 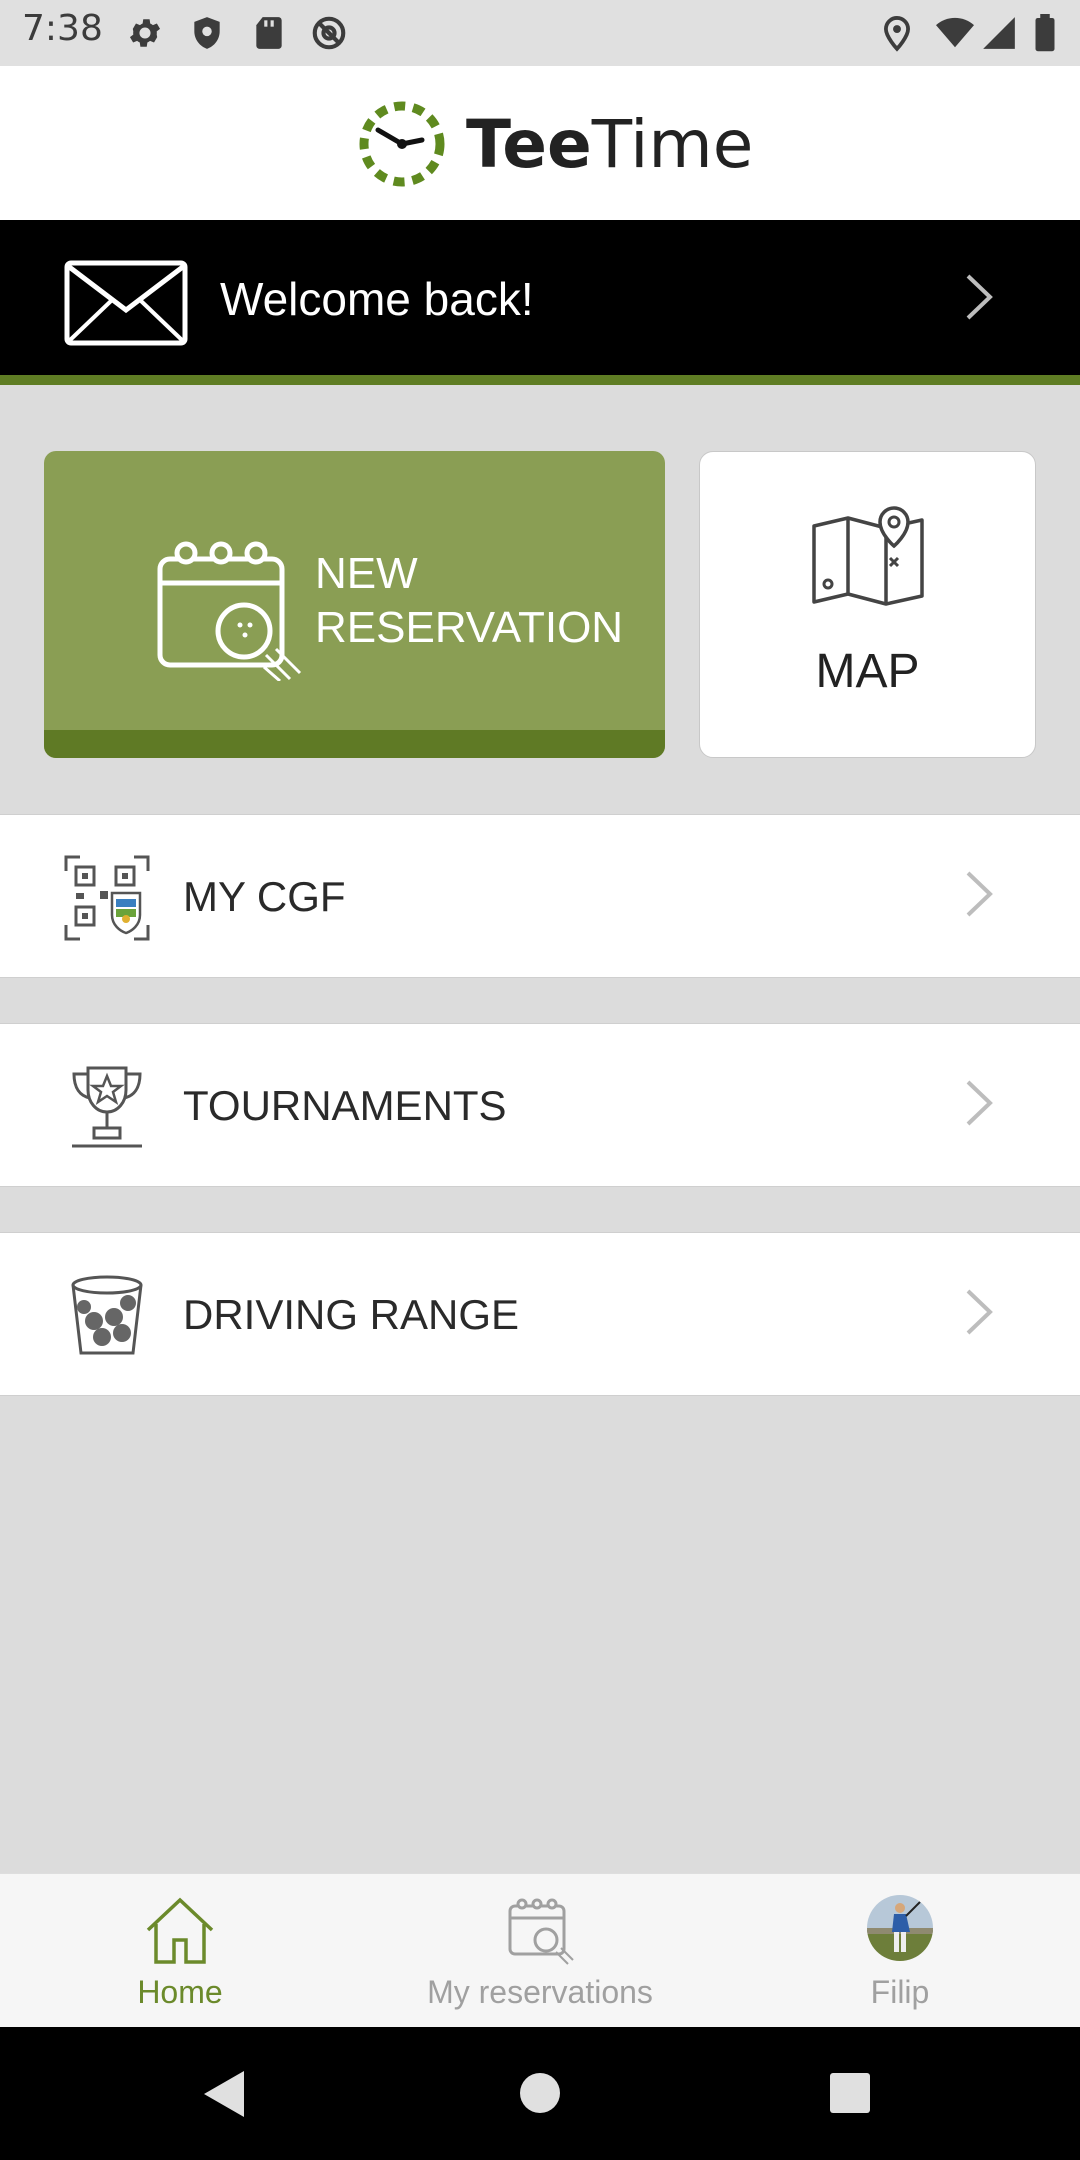 I want to click on logo-text: TeeTime, so click(x=609, y=144).